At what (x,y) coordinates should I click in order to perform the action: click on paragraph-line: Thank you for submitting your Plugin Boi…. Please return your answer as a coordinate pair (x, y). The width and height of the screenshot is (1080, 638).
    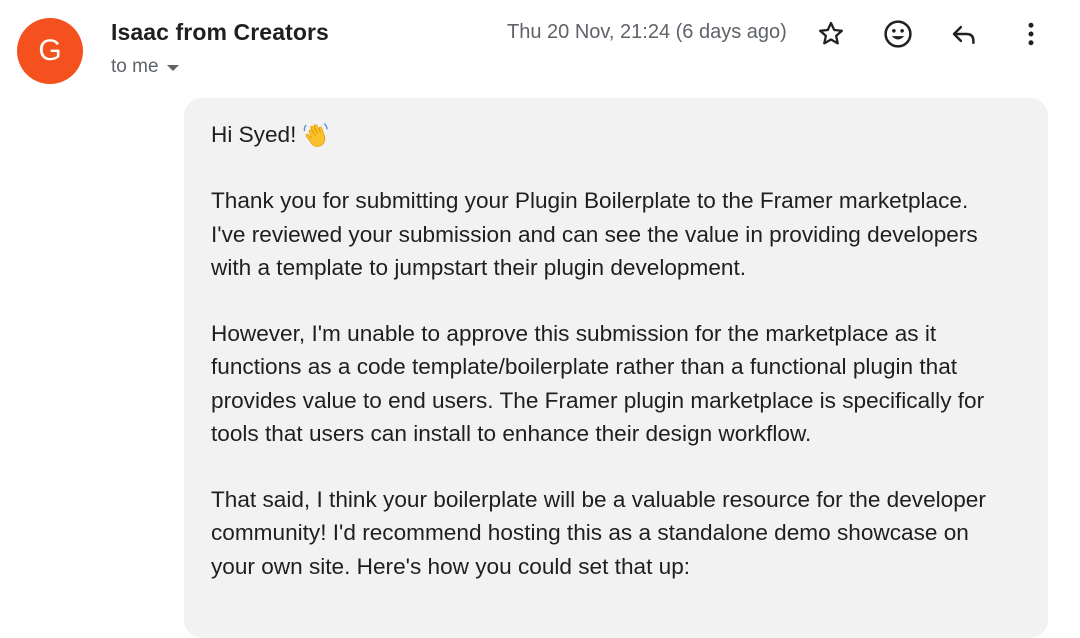
    Looking at the image, I should click on (590, 201).